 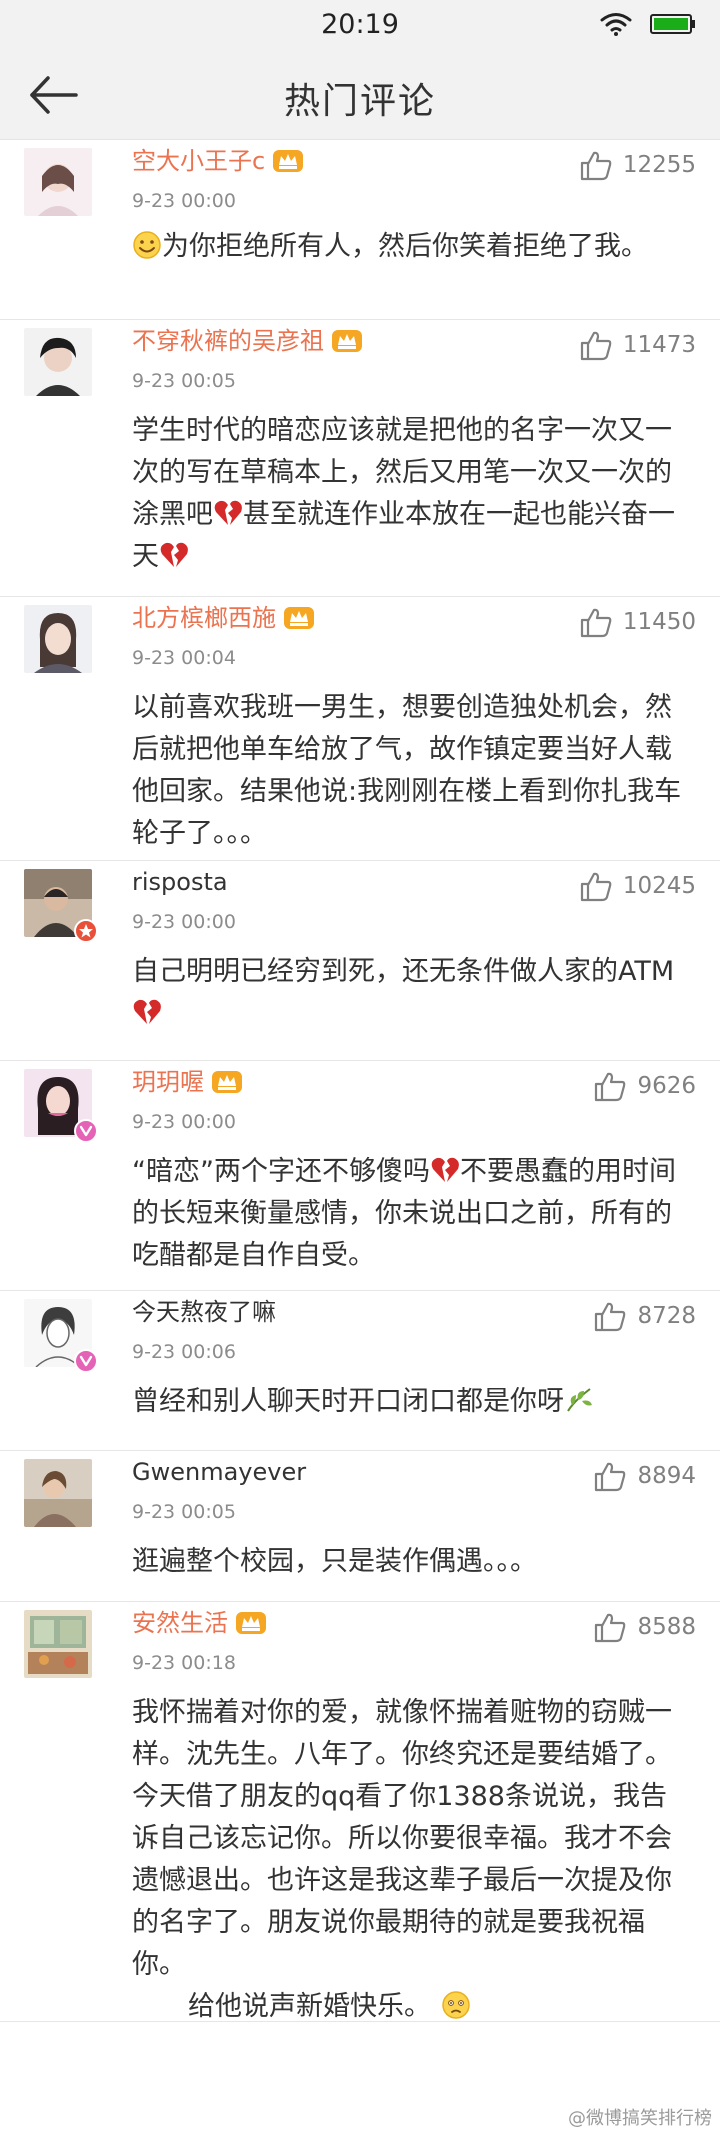 I want to click on like-button: 12255, so click(x=637, y=165).